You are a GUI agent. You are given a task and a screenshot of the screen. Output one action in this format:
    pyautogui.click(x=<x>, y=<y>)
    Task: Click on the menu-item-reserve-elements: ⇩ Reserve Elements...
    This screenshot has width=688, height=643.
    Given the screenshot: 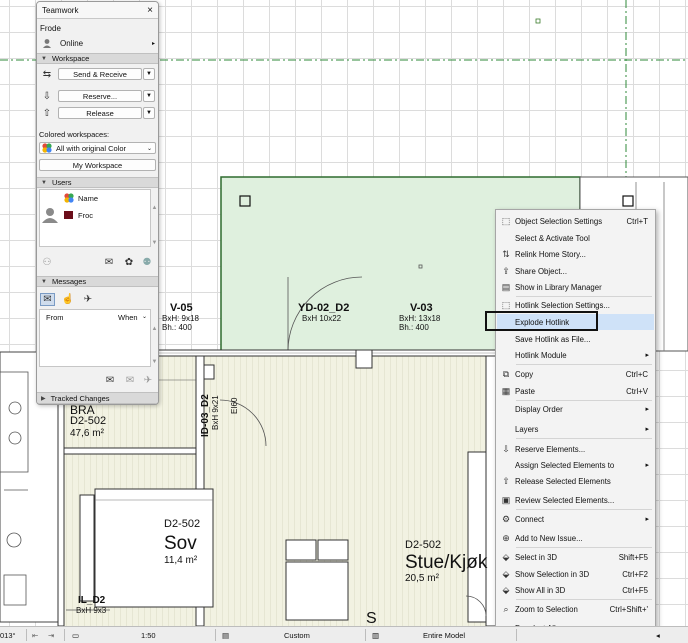 What is the action you would take?
    pyautogui.click(x=575, y=449)
    